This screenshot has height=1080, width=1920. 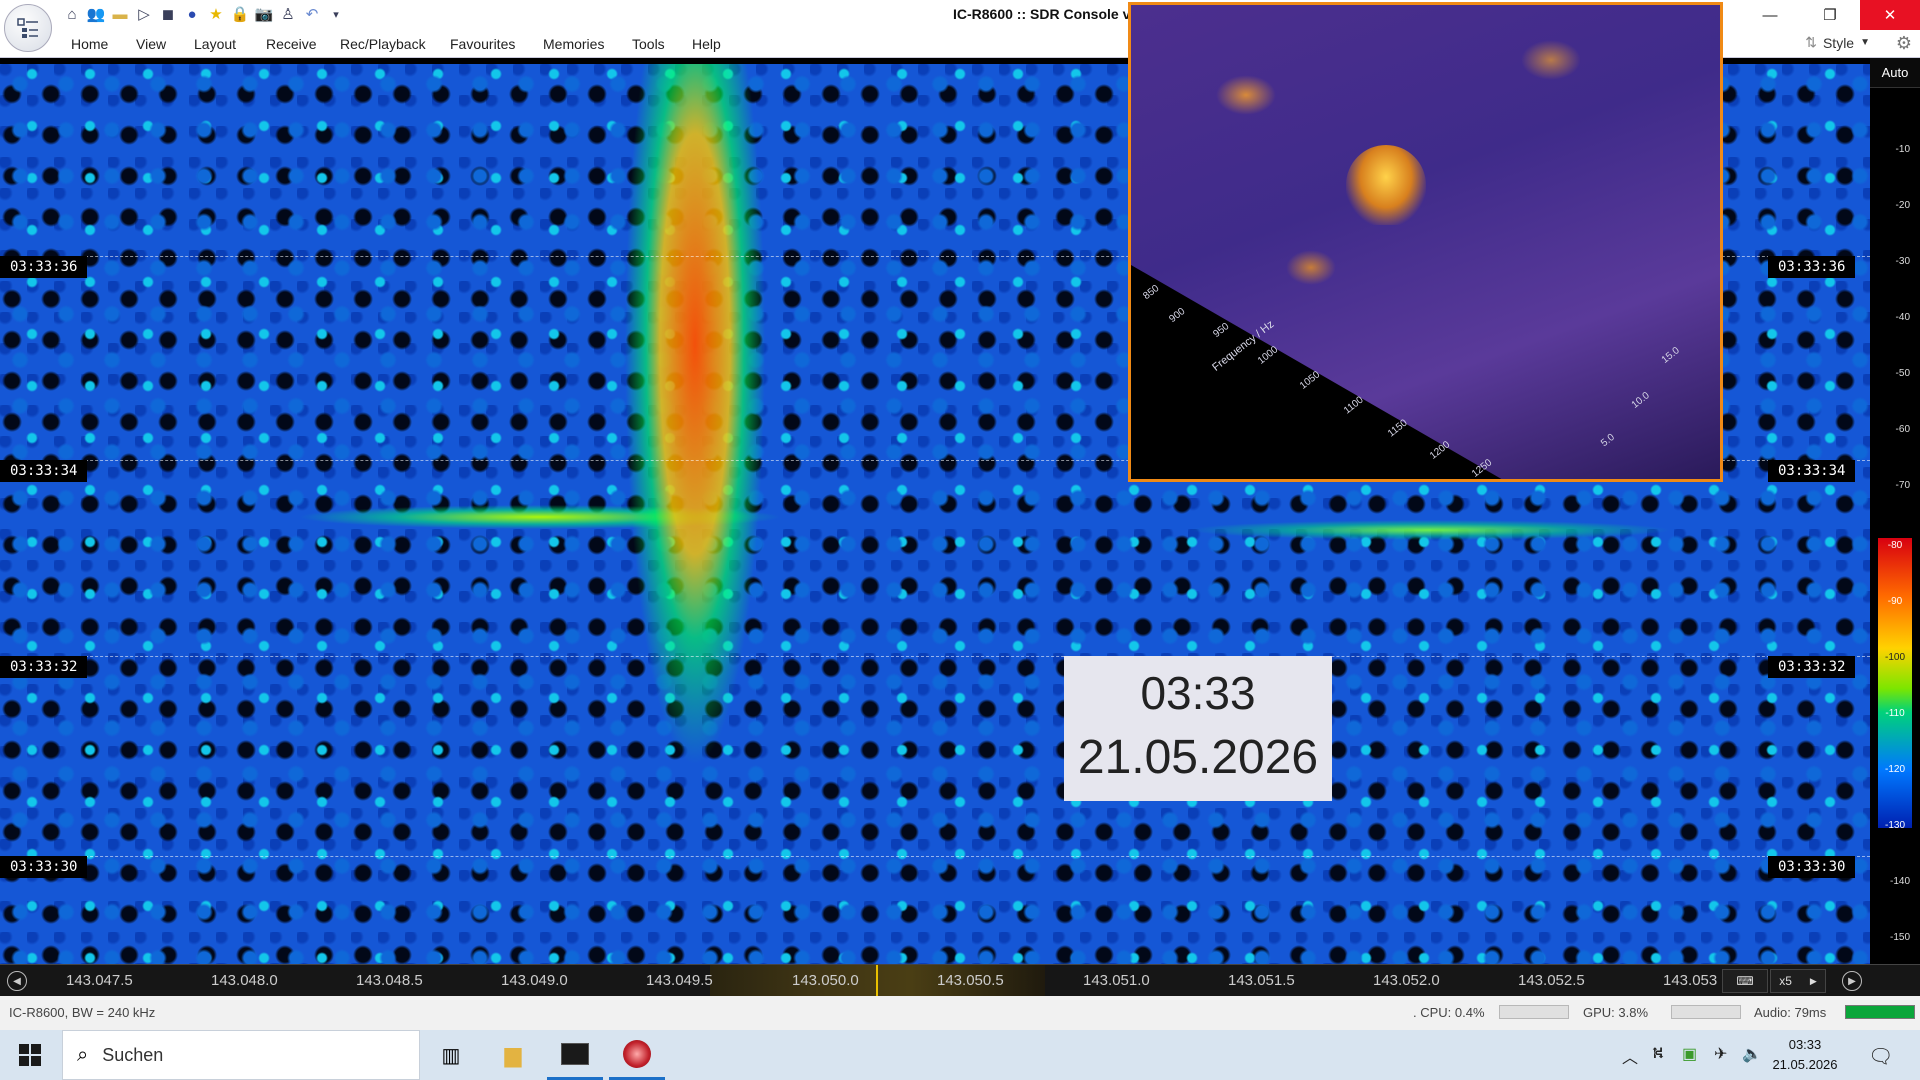 I want to click on audio-status: Audio: 79ms, so click(x=1790, y=1012).